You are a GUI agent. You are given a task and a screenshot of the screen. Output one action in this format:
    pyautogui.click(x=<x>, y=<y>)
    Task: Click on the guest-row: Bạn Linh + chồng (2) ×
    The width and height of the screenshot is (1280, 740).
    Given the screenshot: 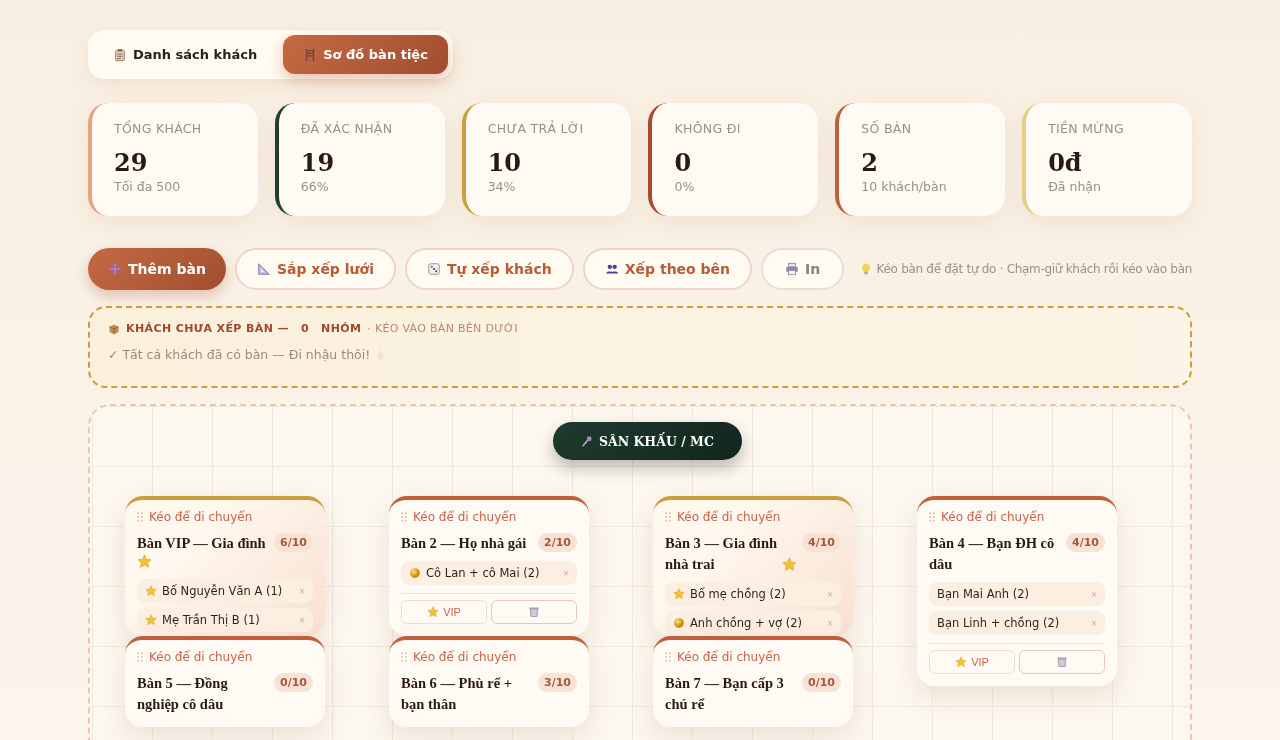 What is the action you would take?
    pyautogui.click(x=1017, y=623)
    